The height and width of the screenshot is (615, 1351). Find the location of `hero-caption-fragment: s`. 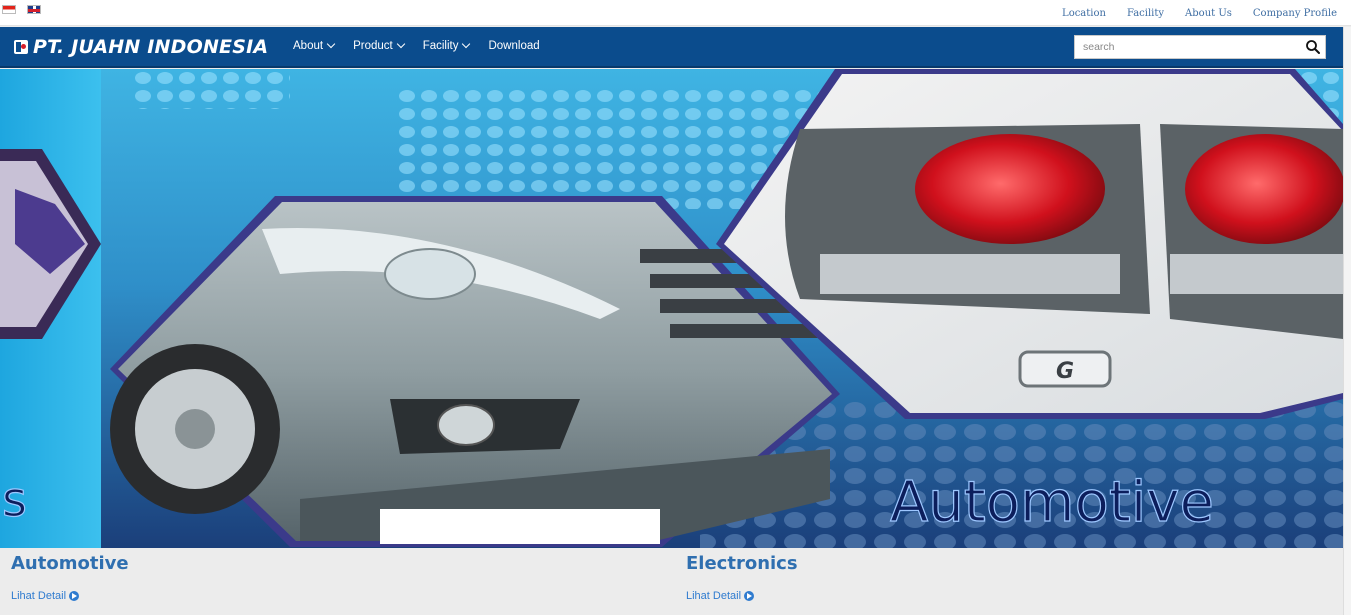

hero-caption-fragment: s is located at coordinates (14, 500).